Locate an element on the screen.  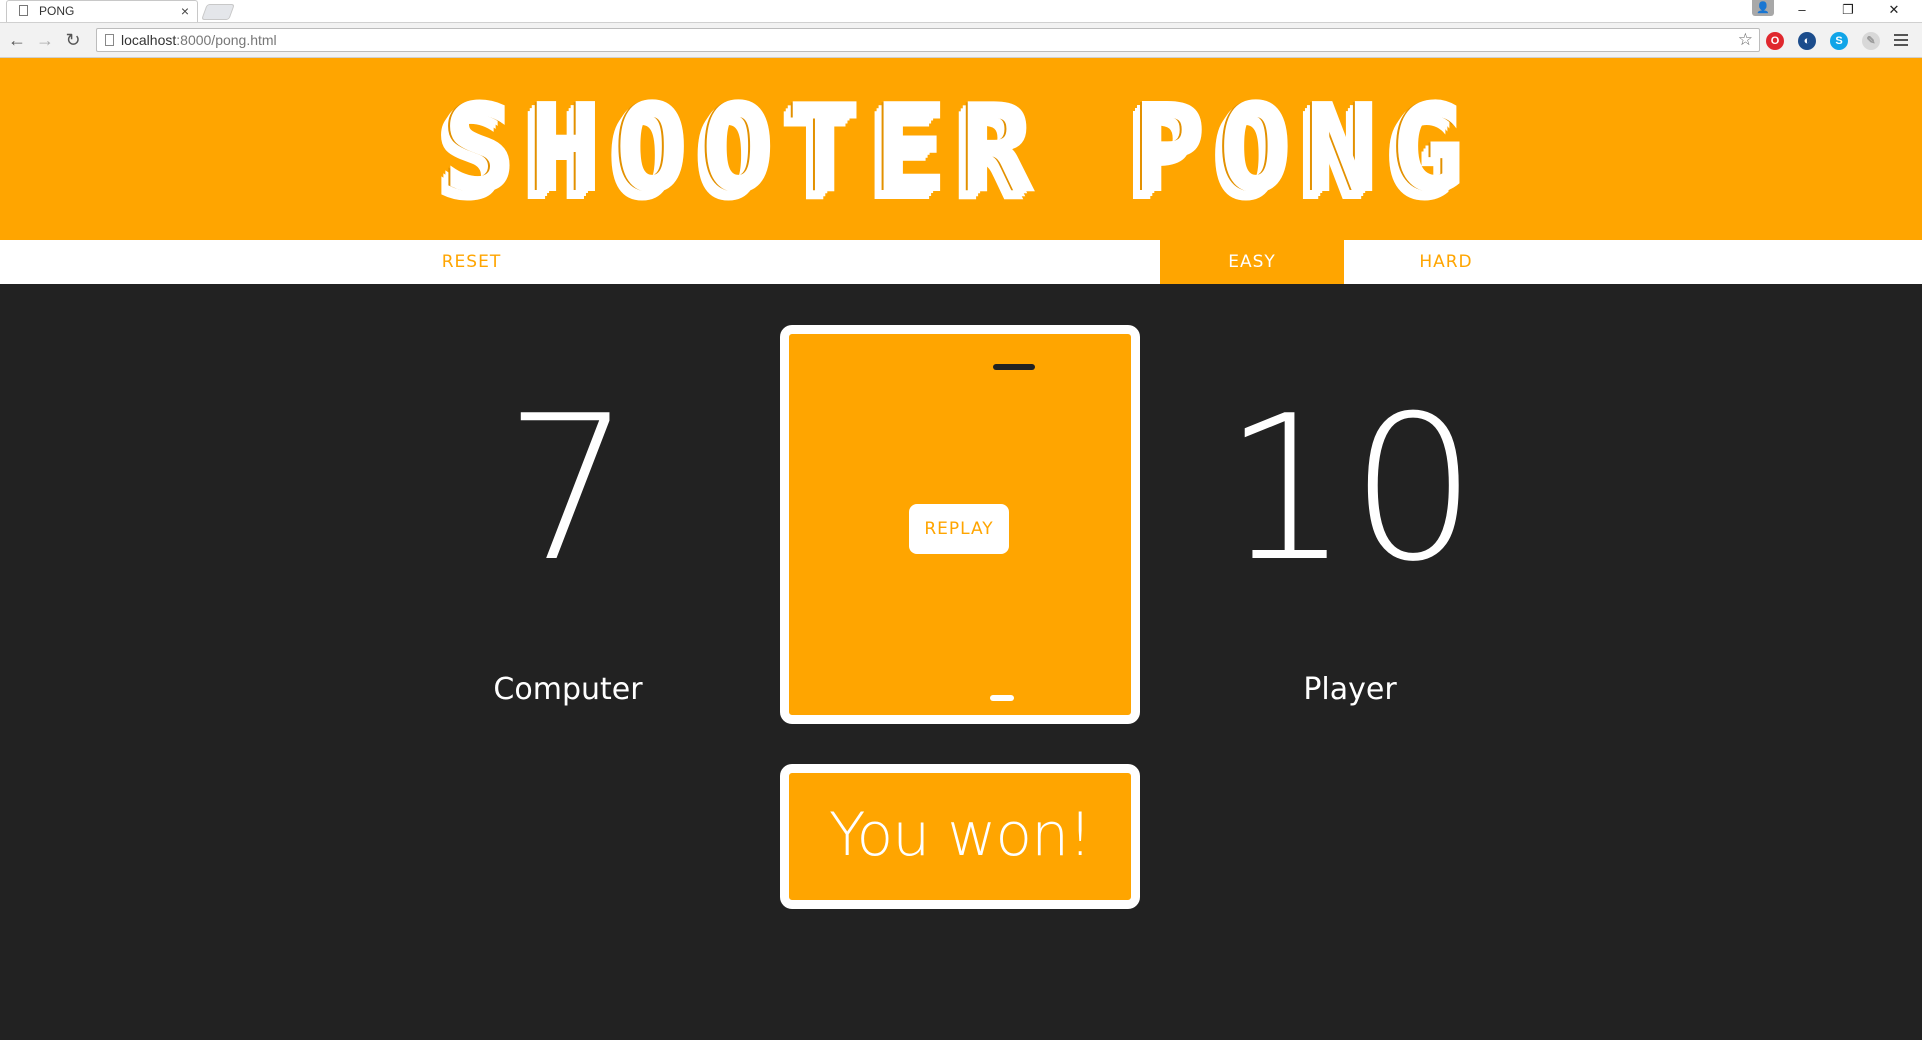
restore-button: ❐ is located at coordinates (1848, 11).